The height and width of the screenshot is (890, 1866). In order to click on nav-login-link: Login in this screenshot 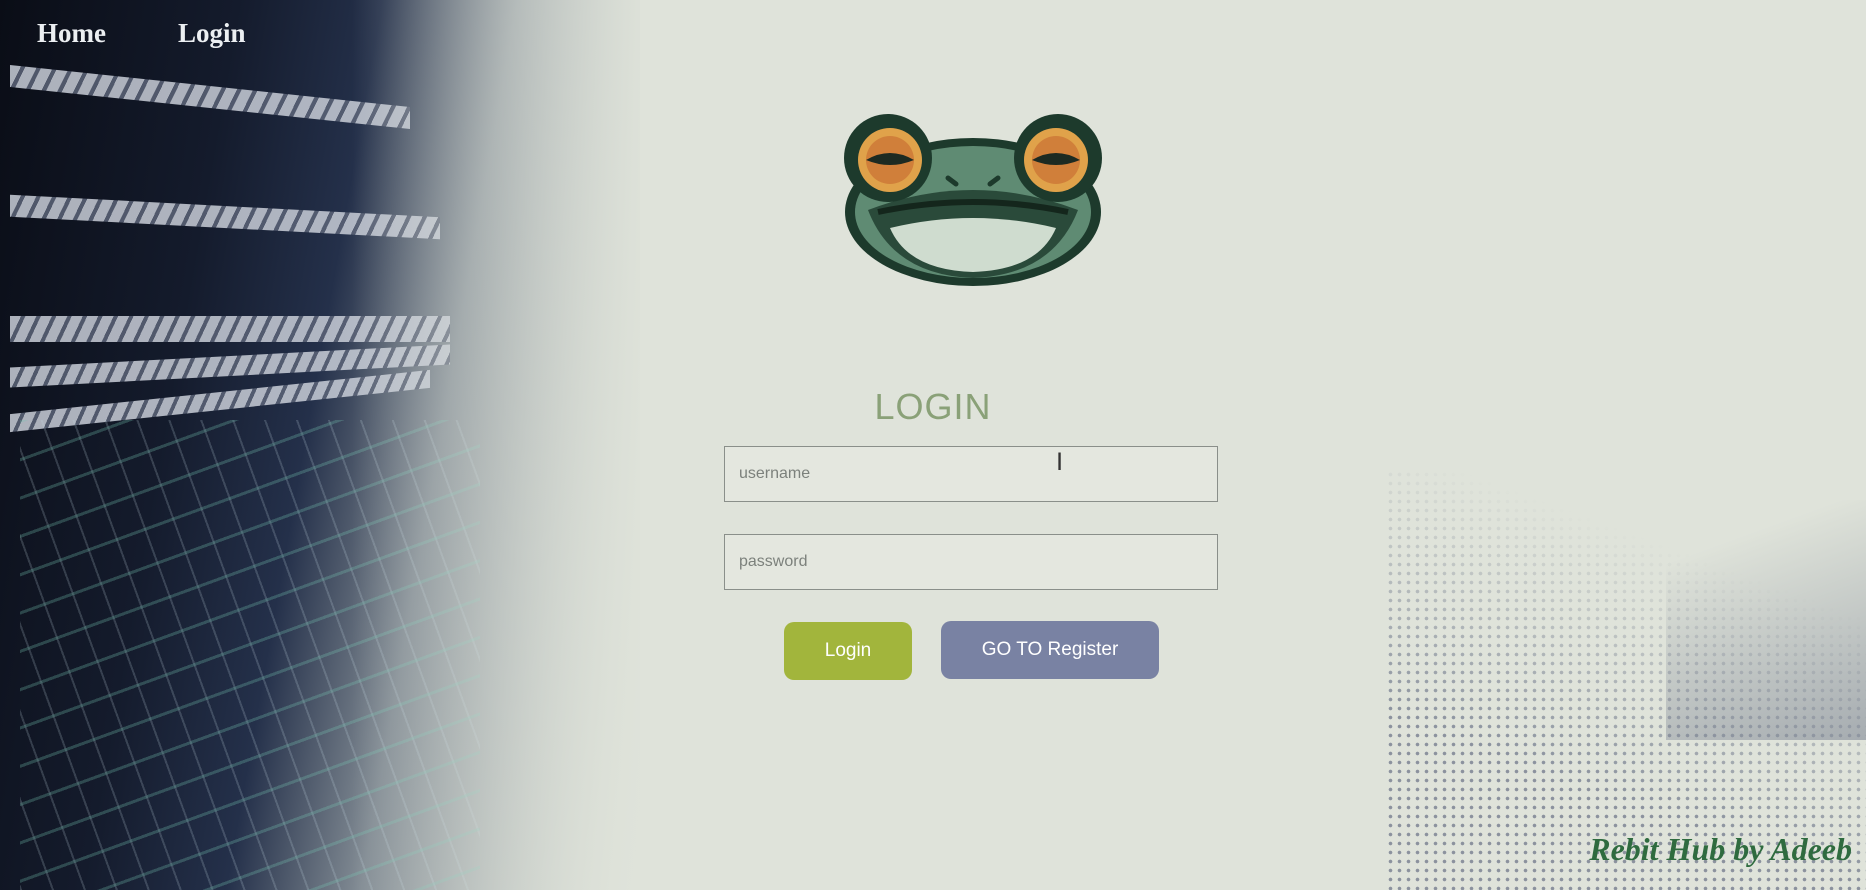, I will do `click(212, 33)`.